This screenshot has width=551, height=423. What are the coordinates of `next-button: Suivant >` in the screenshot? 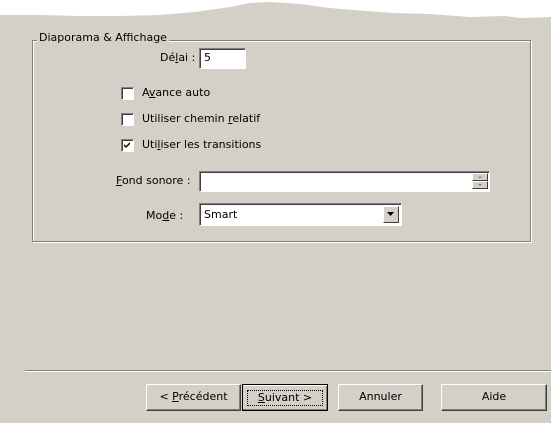 It's located at (285, 397).